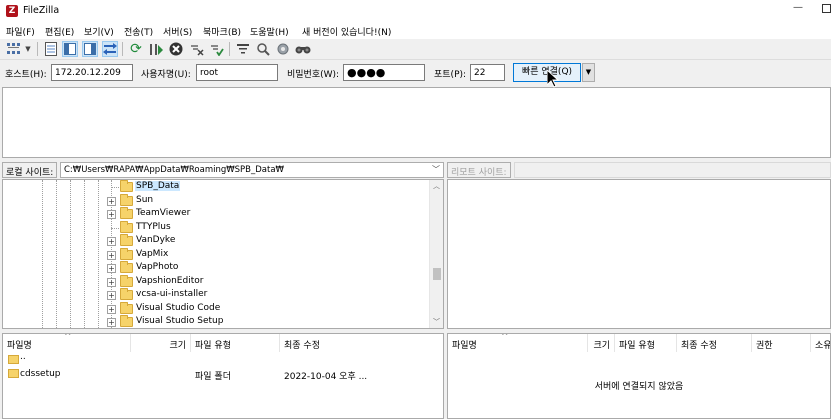 The height and width of the screenshot is (419, 831). Describe the element at coordinates (303, 49) in the screenshot. I see `search-remote-files-icon` at that location.